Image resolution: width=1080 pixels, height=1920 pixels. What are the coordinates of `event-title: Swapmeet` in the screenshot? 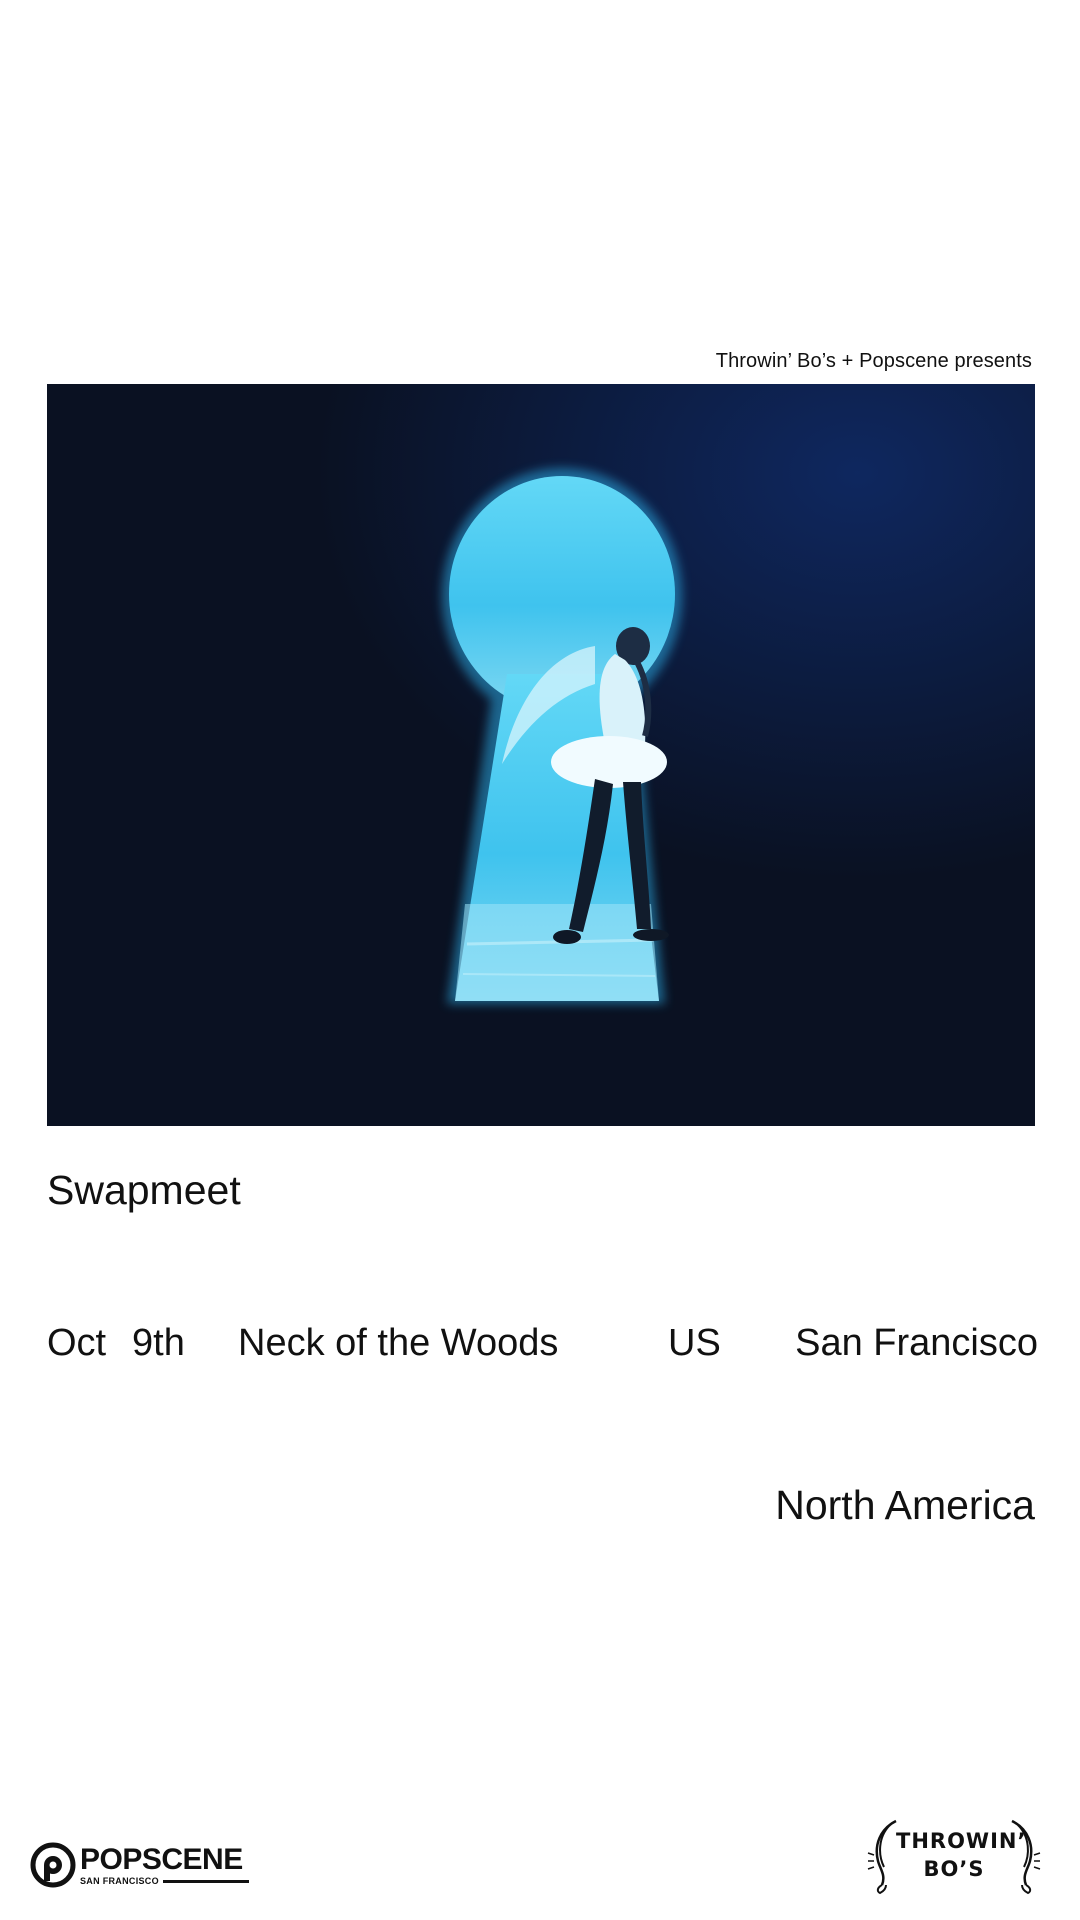 It's located at (144, 1190).